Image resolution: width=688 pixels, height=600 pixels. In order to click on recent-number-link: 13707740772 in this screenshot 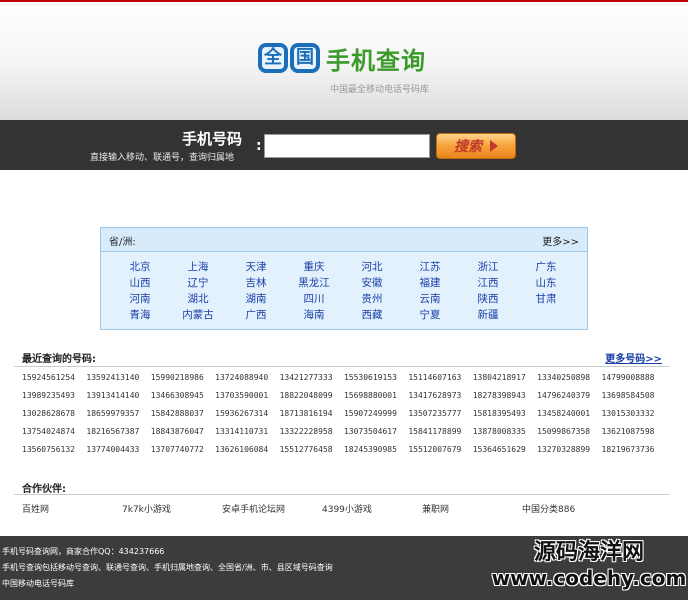, I will do `click(183, 450)`.